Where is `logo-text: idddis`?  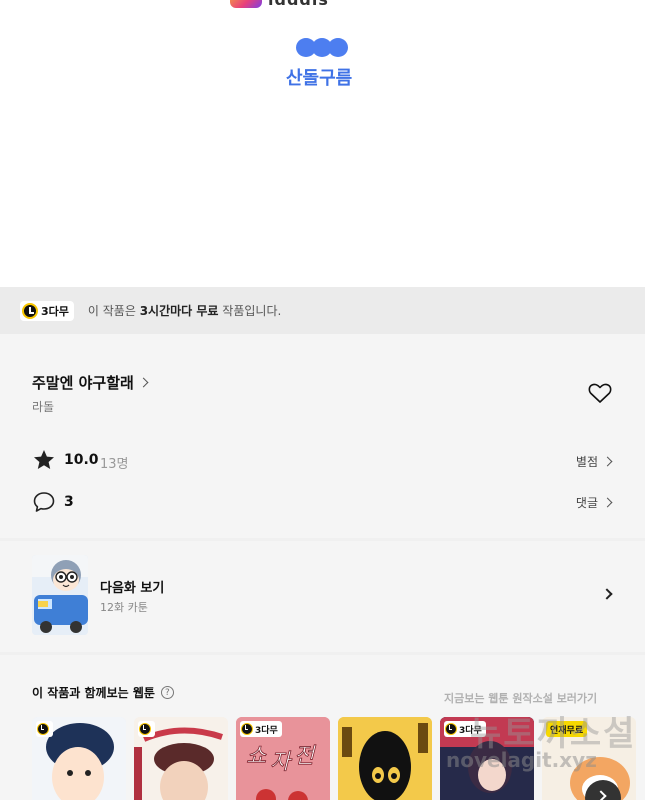
logo-text: idddis is located at coordinates (298, 4).